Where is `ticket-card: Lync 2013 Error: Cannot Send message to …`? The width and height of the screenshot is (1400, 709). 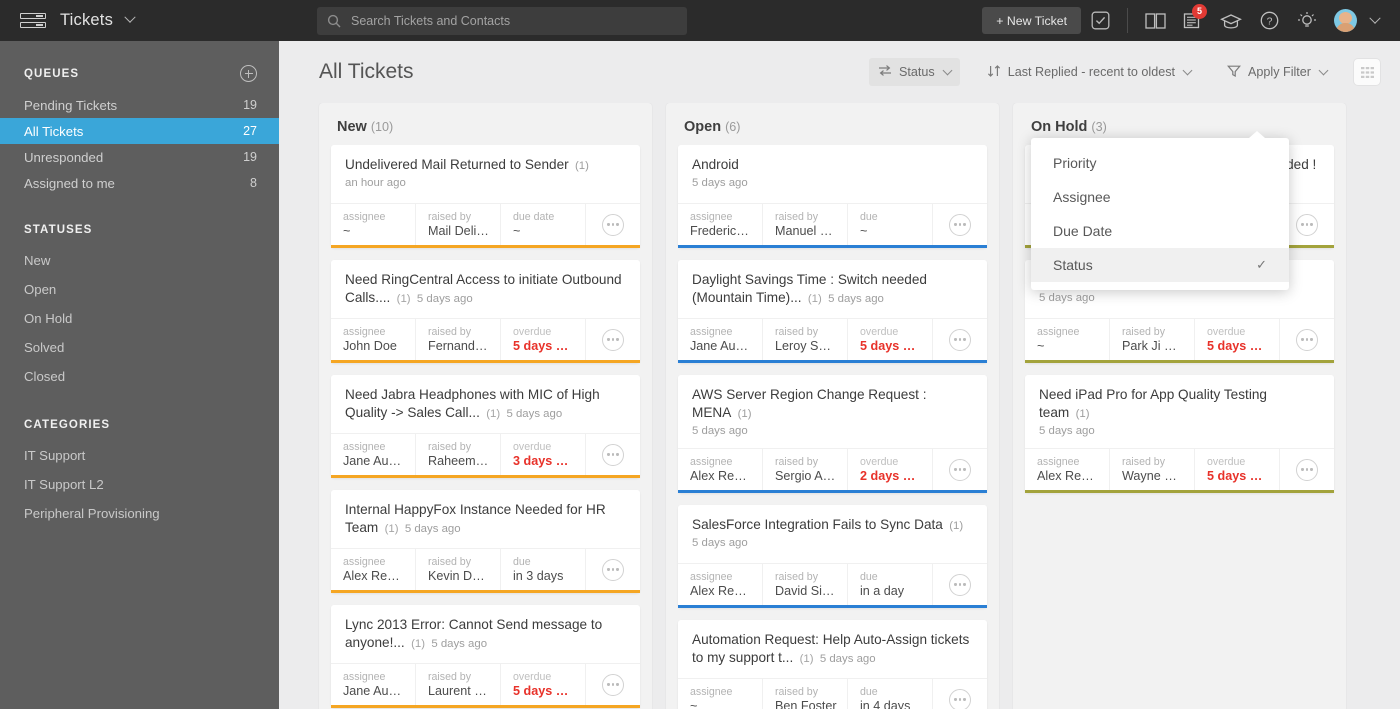 ticket-card: Lync 2013 Error: Cannot Send message to … is located at coordinates (485, 656).